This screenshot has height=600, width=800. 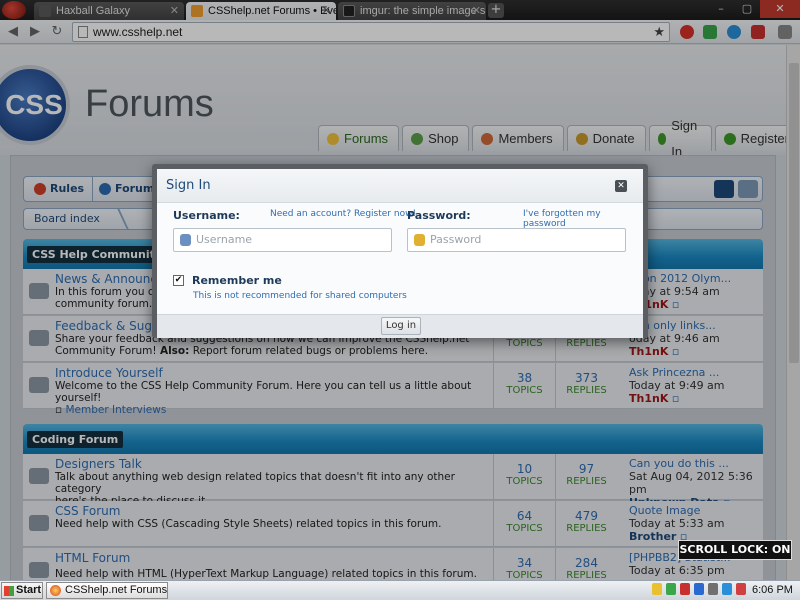 What do you see at coordinates (583, 219) in the screenshot?
I see `forgot-password-link: I've forgotten my password` at bounding box center [583, 219].